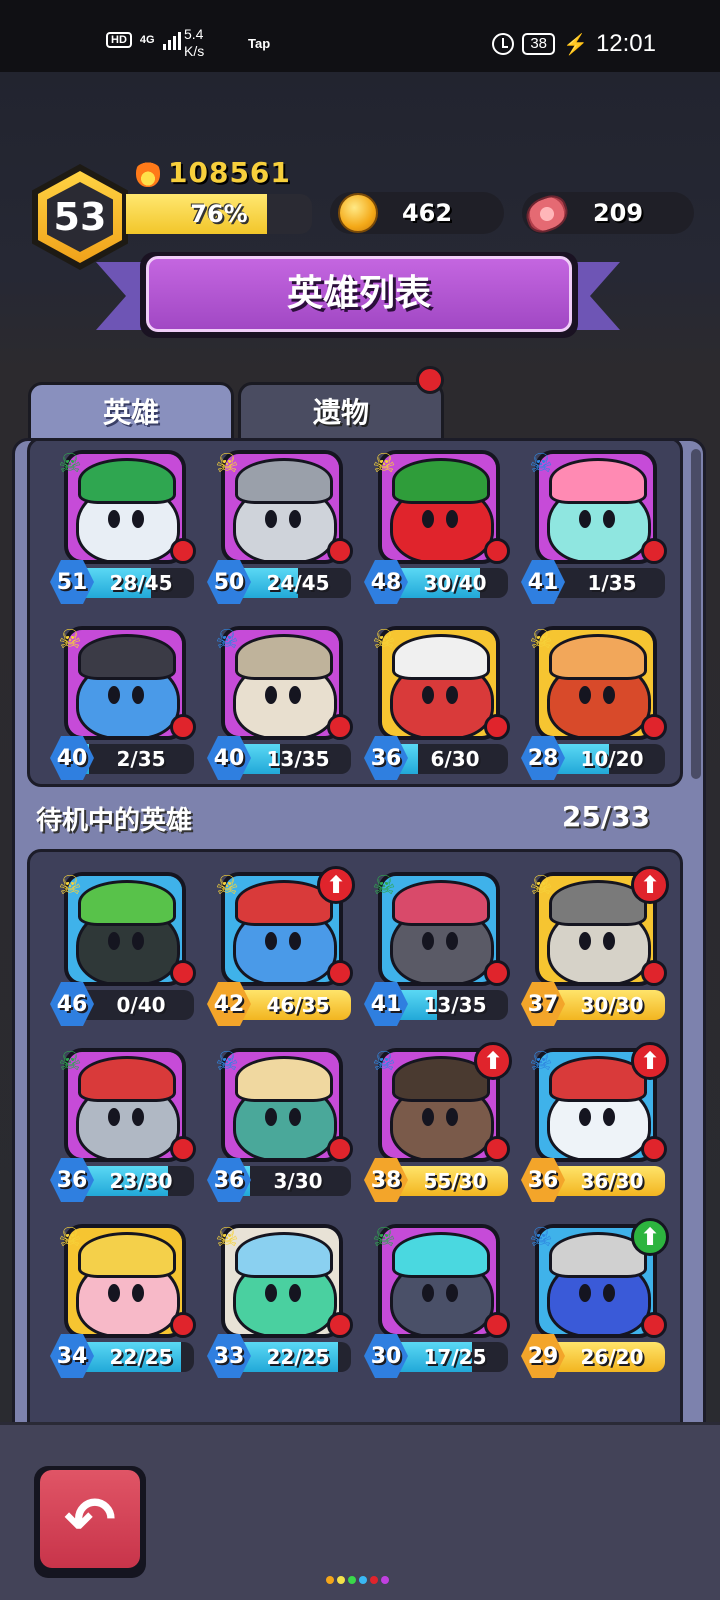 Image resolution: width=720 pixels, height=1600 pixels. Describe the element at coordinates (123, 946) in the screenshot. I see `hero-card: ☠ 46 0/40` at that location.